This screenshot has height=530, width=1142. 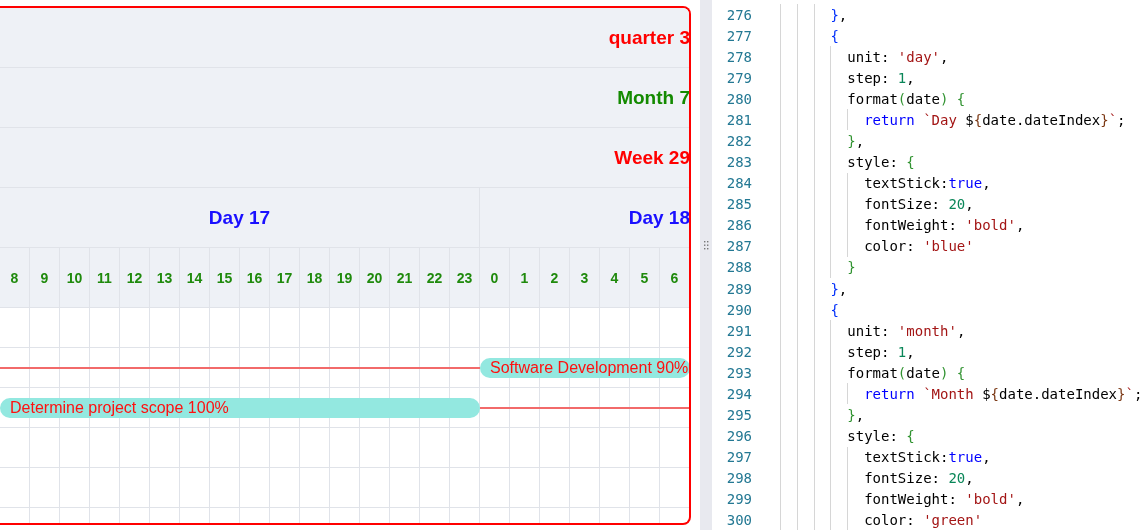 What do you see at coordinates (254, 277) in the screenshot?
I see `hour-label: 16` at bounding box center [254, 277].